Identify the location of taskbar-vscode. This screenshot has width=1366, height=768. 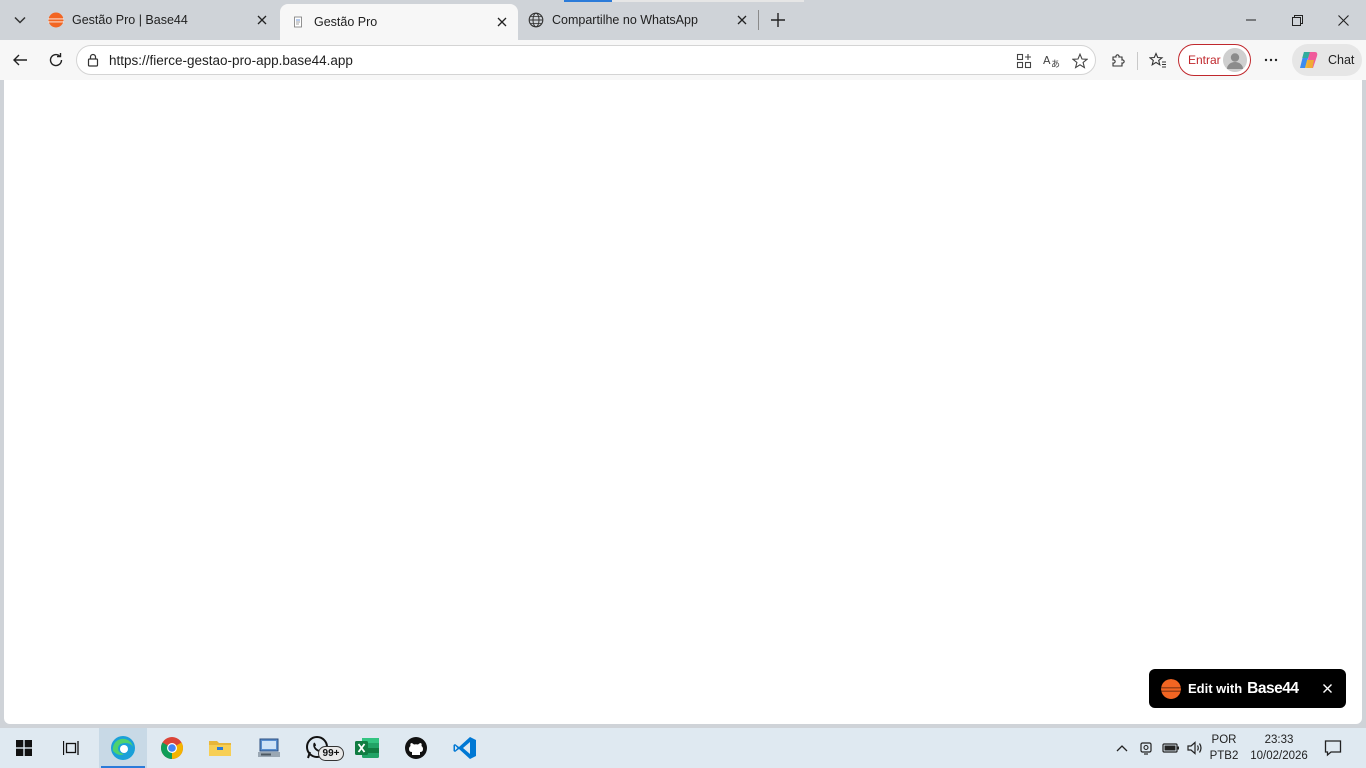
(465, 748).